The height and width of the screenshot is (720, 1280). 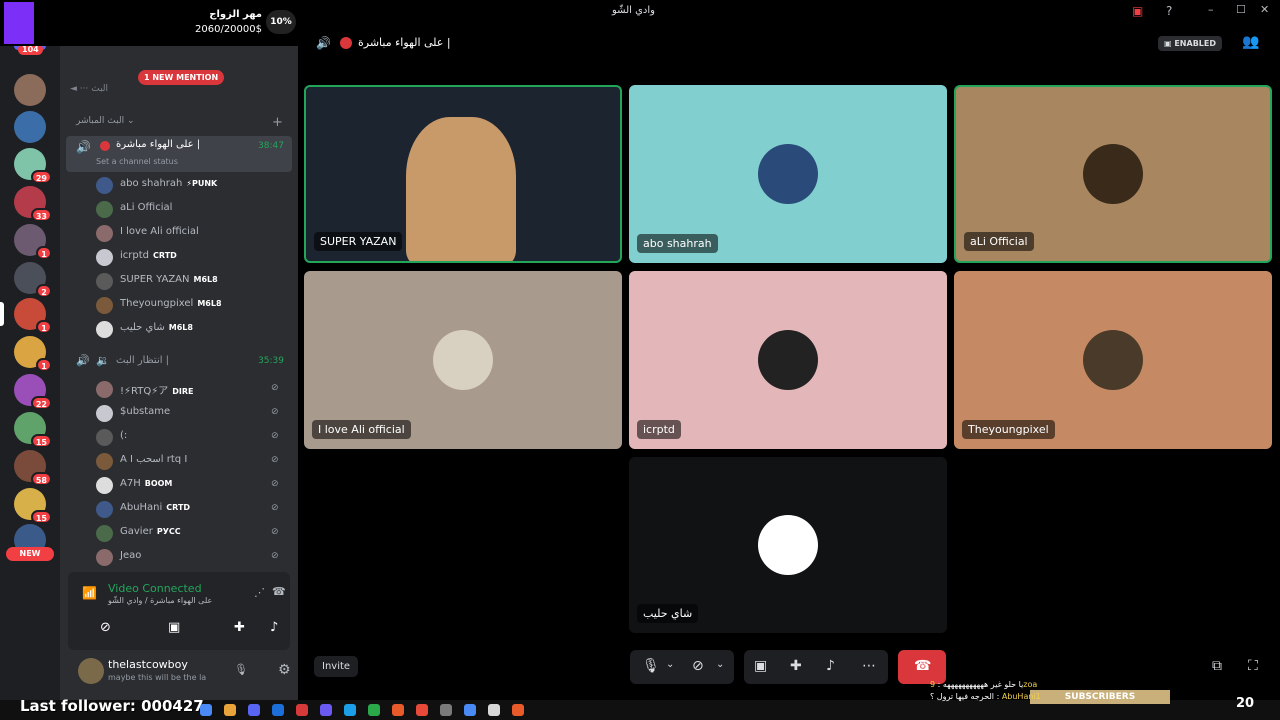 I want to click on voice-member: AbuHani CRTD ⊘, so click(x=179, y=509).